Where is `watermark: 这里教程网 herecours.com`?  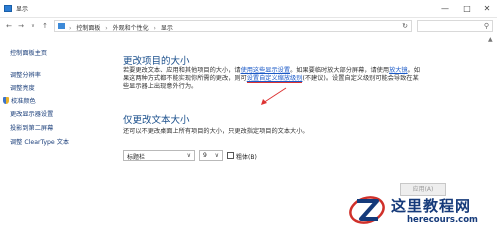 watermark: 这里教程网 herecours.com is located at coordinates (418, 210).